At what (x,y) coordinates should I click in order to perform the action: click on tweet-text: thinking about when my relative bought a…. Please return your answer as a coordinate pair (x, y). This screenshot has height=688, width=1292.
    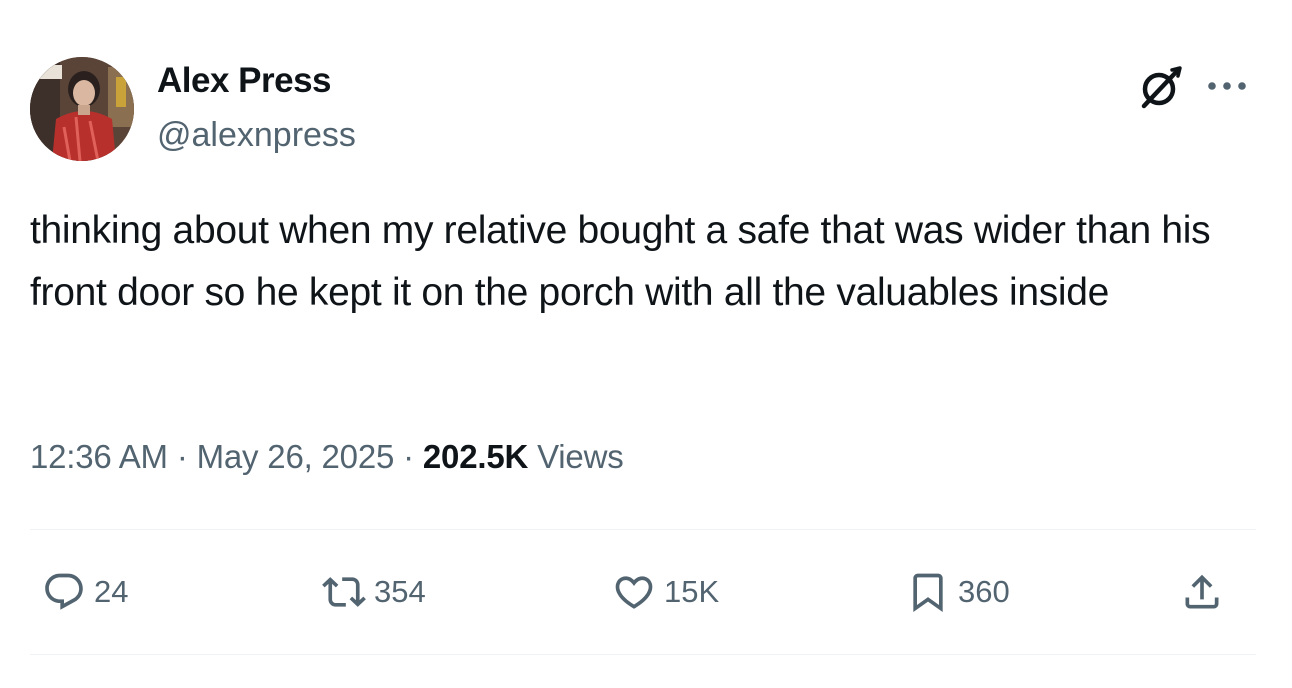
    Looking at the image, I should click on (620, 261).